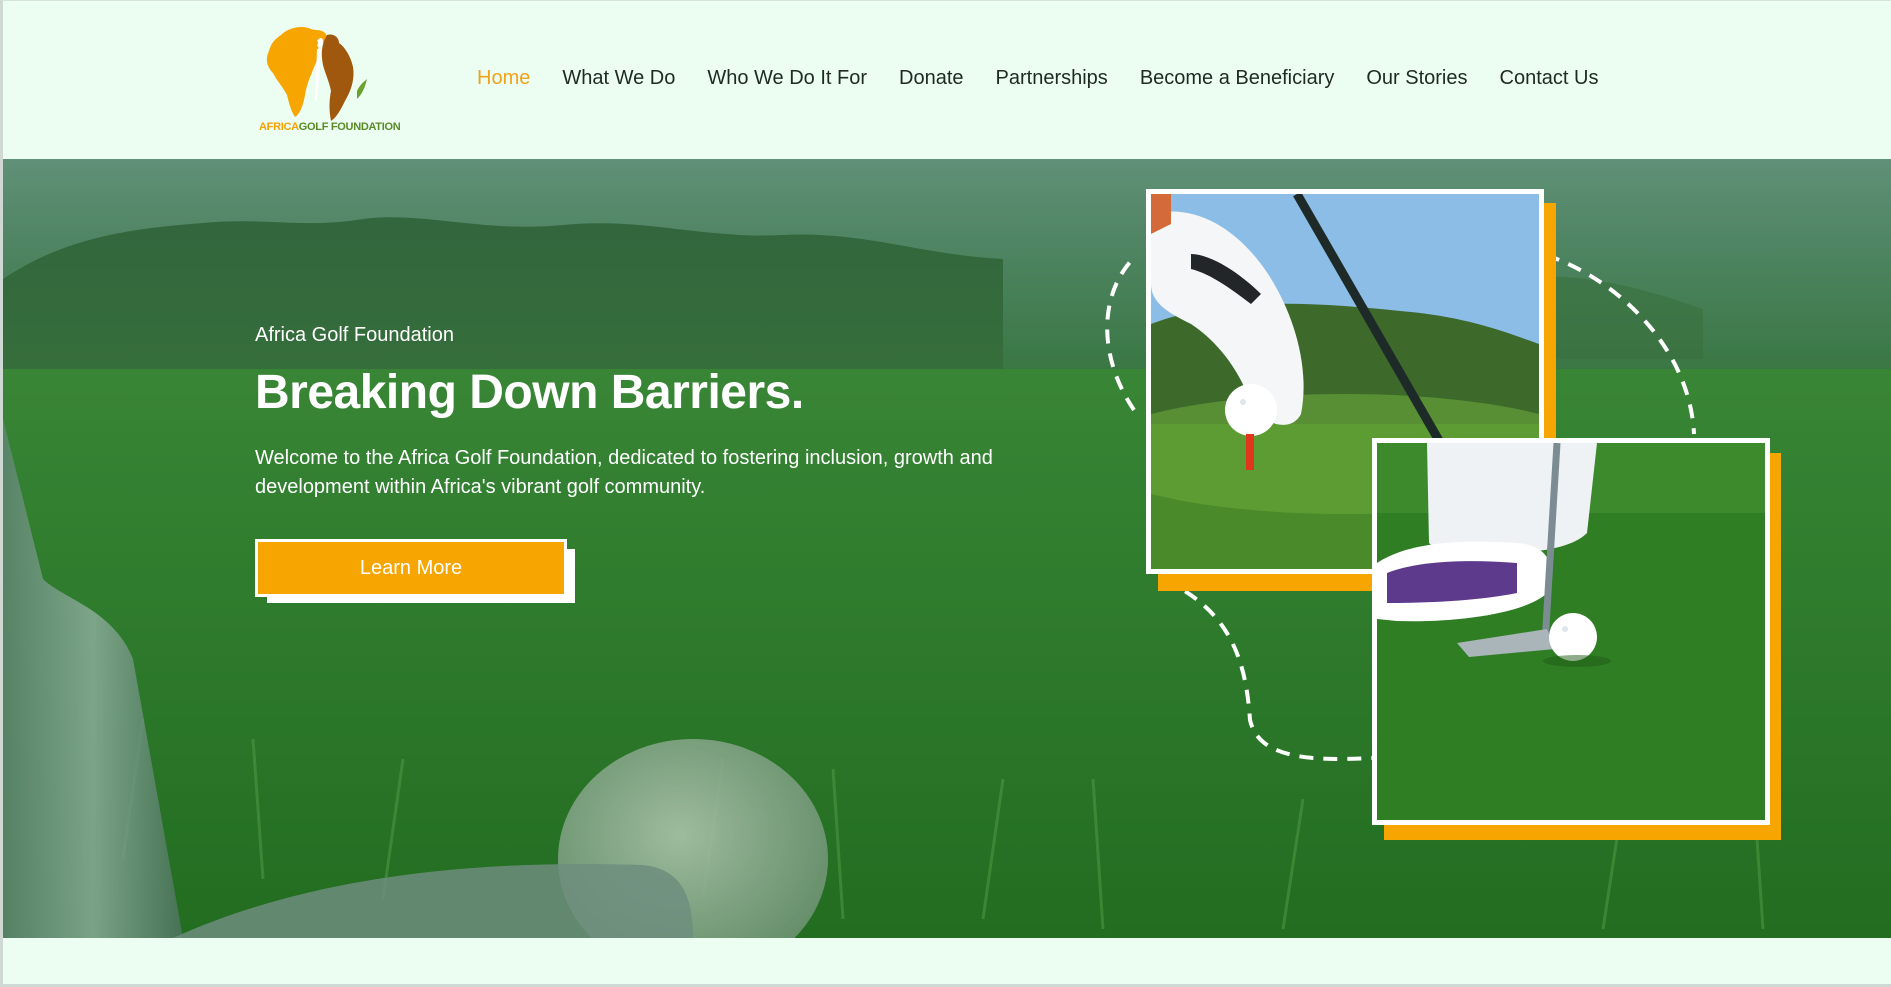 The image size is (1891, 987). What do you see at coordinates (279, 127) in the screenshot?
I see `logo-wordmark-africa: AFRICA` at bounding box center [279, 127].